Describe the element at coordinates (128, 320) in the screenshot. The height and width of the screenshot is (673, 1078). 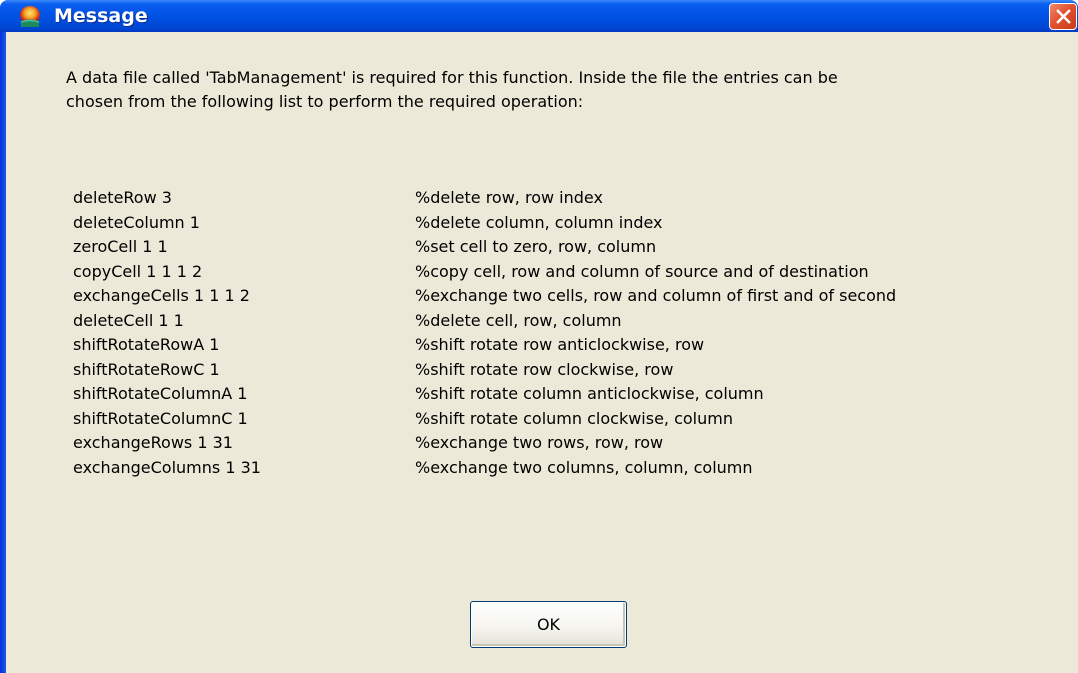
I see `command-name: deleteCell 1 1` at that location.